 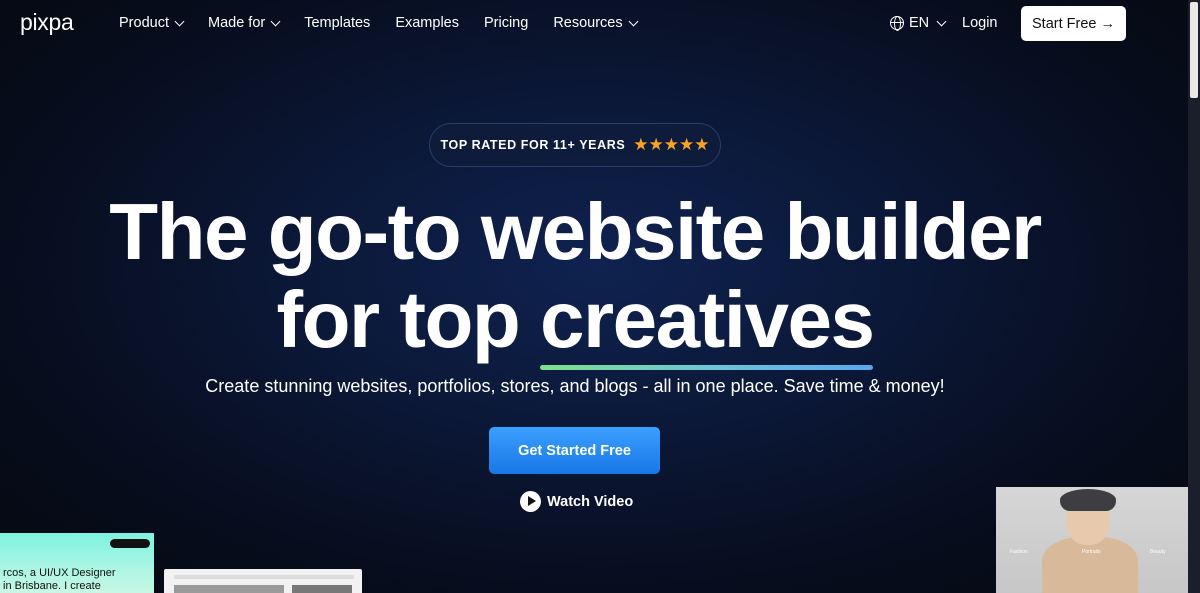 What do you see at coordinates (574, 450) in the screenshot?
I see `get-started-button: Get Started Free` at bounding box center [574, 450].